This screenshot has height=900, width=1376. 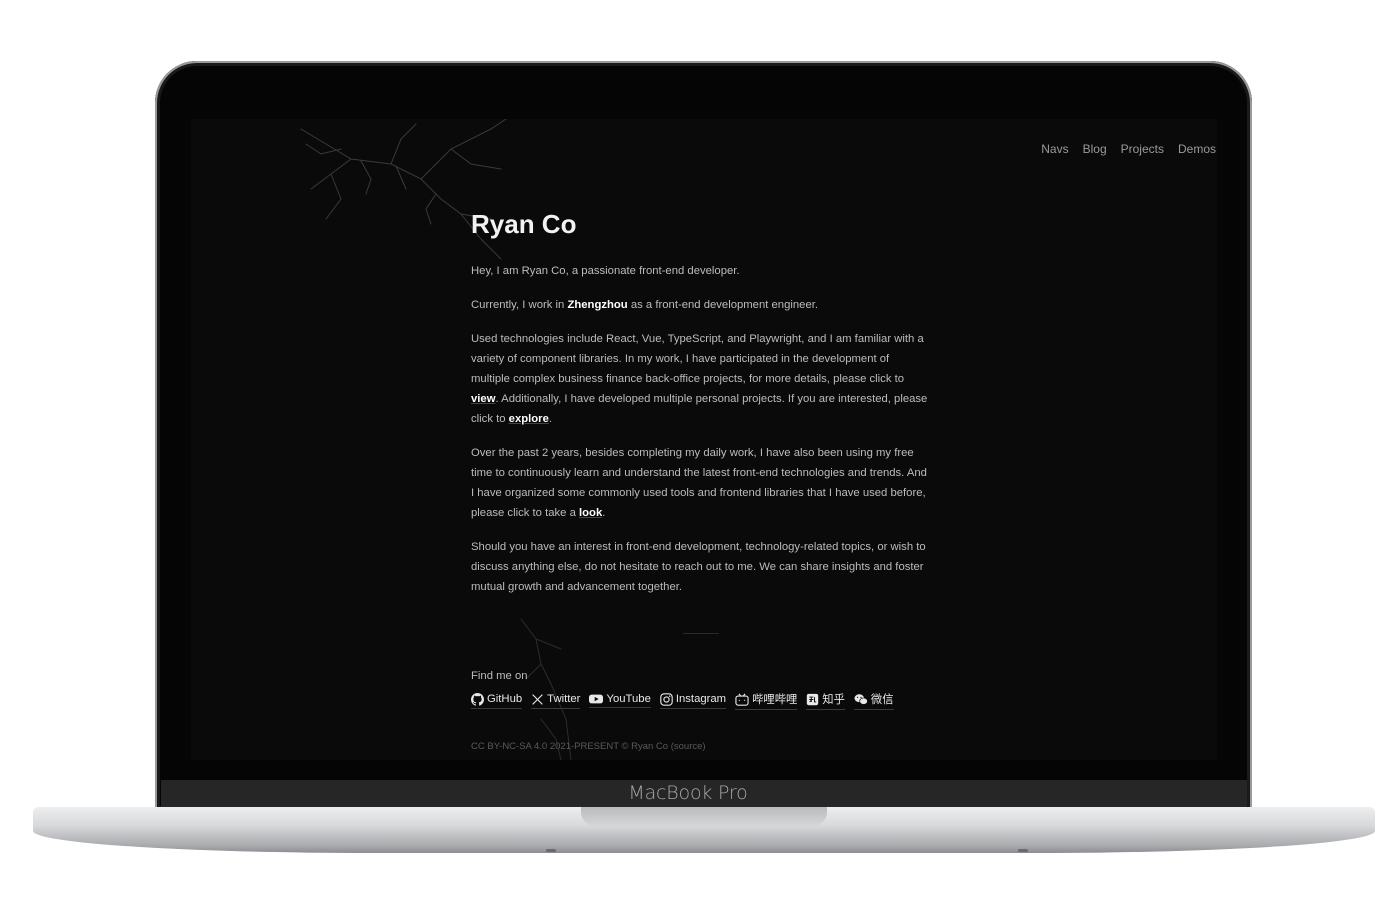 I want to click on technologies-text-post: ., so click(x=550, y=419).